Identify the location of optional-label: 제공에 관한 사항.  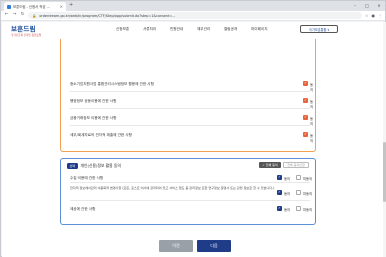
(83, 209).